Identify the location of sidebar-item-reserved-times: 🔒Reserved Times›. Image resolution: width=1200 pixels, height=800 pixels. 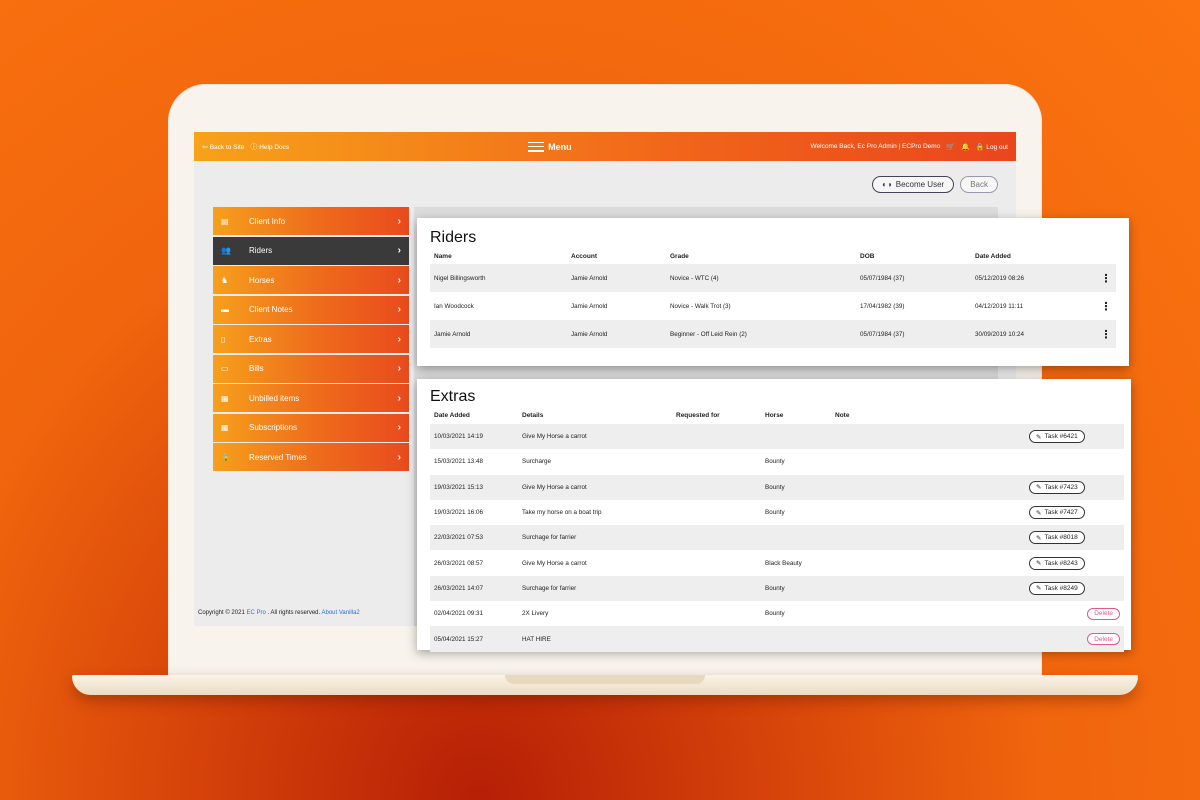
(311, 457).